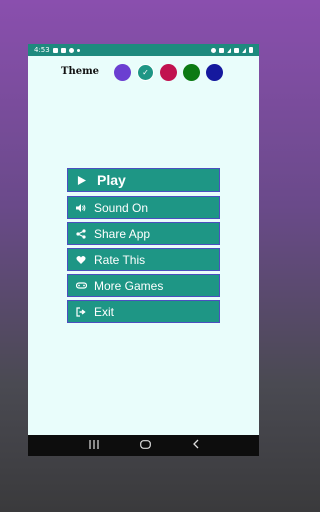 This screenshot has width=320, height=512. Describe the element at coordinates (81, 286) in the screenshot. I see `gamepad-icon` at that location.